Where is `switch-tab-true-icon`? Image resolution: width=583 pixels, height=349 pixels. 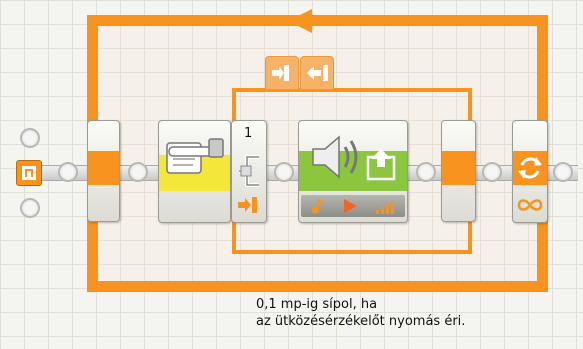
switch-tab-true-icon is located at coordinates (280, 73).